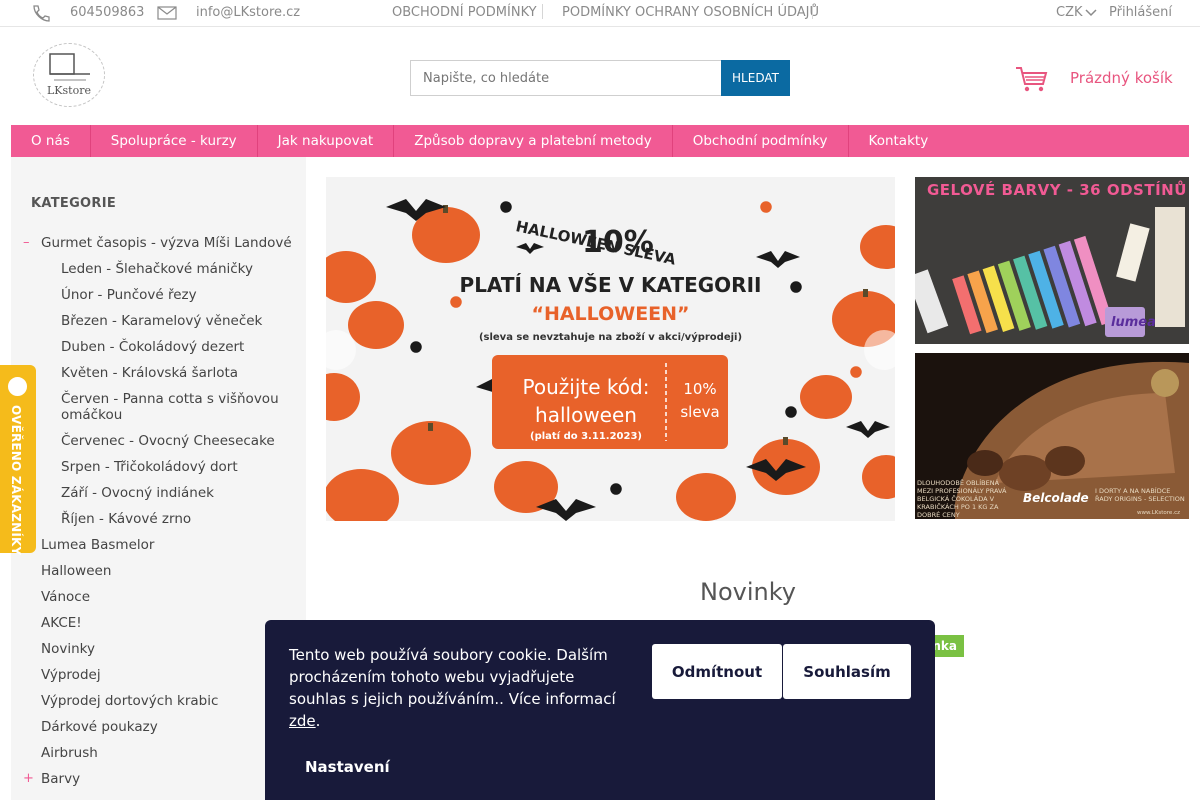 The width and height of the screenshot is (1200, 800). I want to click on nav-item-about: O nás, so click(51, 141).